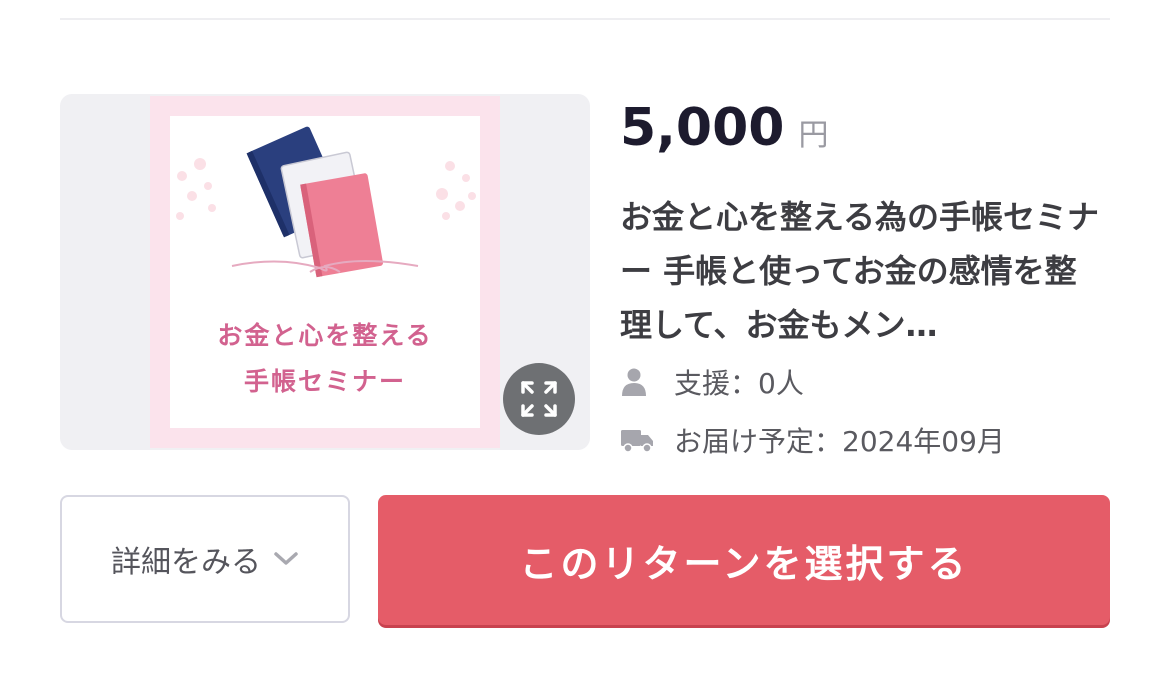  I want to click on delivery-text: お届け予定：2024年09月, so click(839, 441).